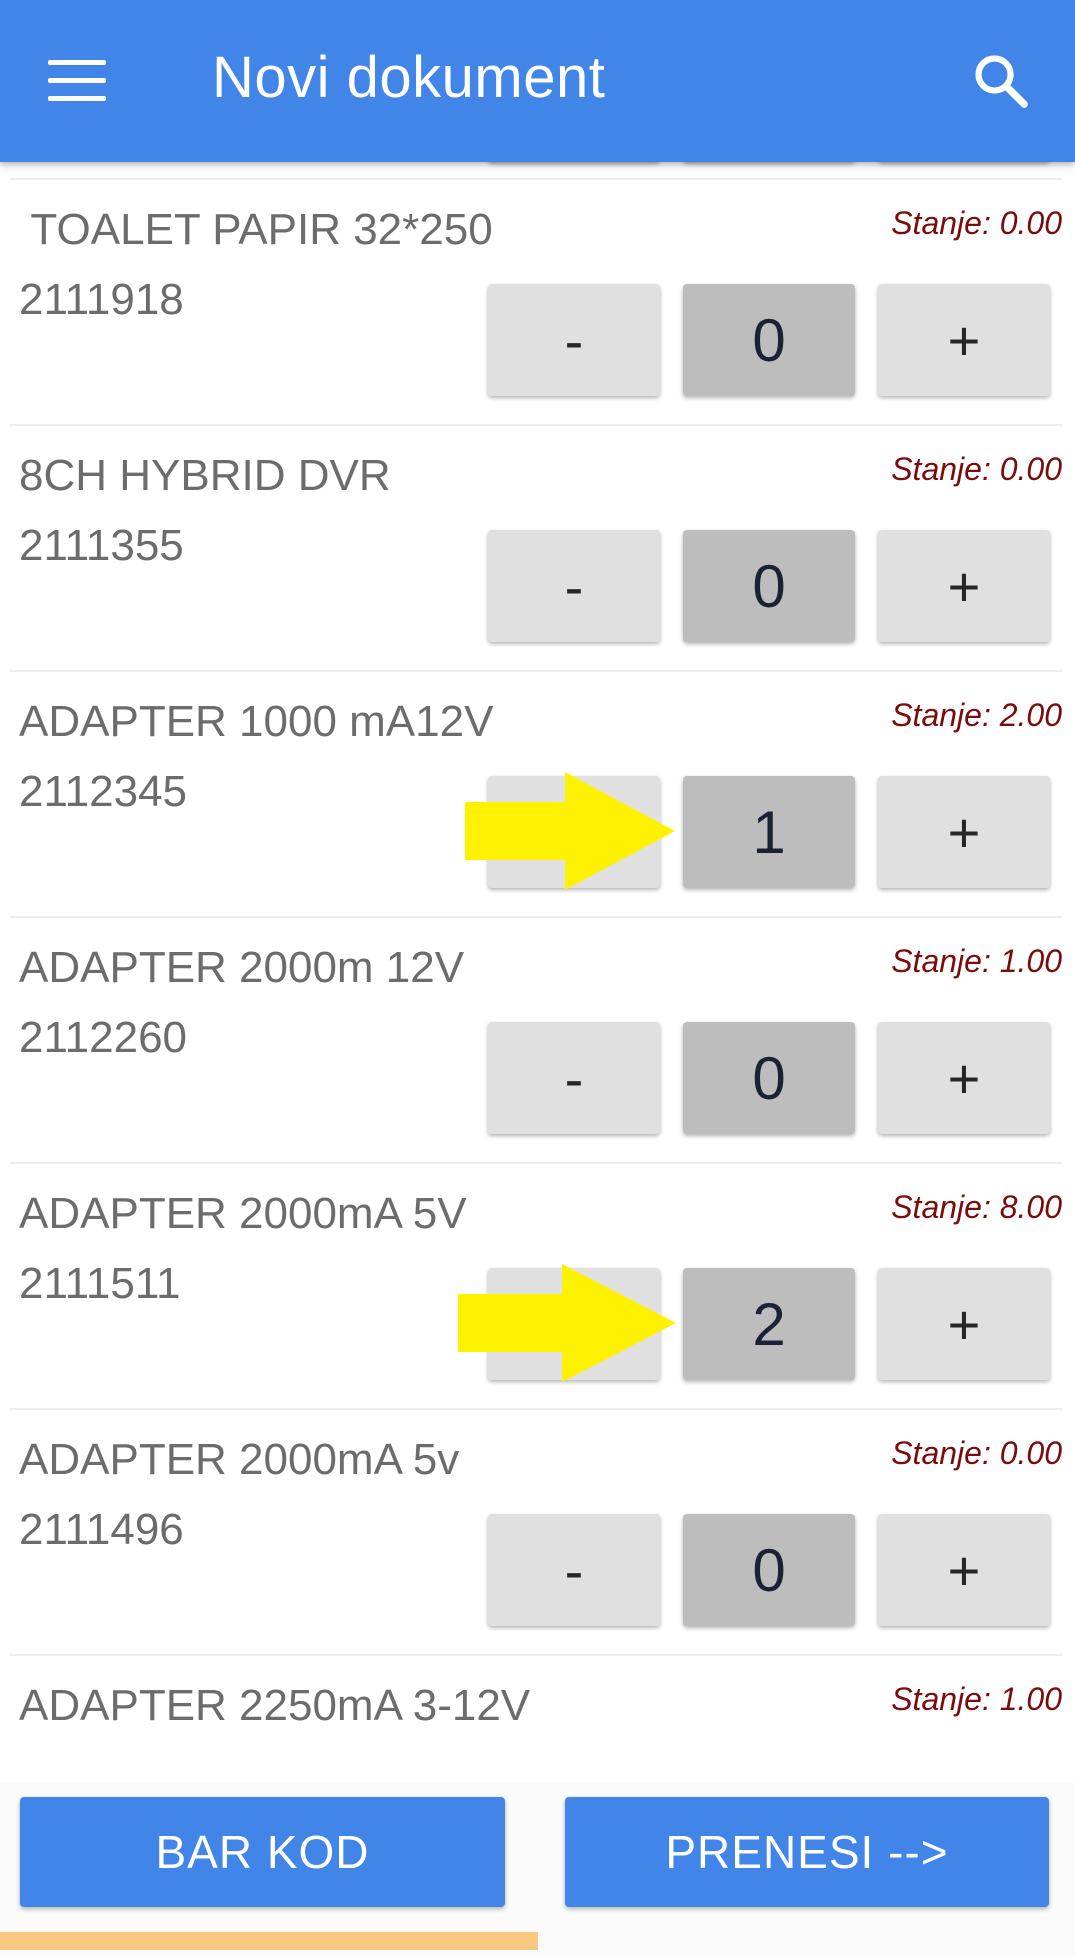 Image resolution: width=1075 pixels, height=1957 pixels. What do you see at coordinates (807, 1852) in the screenshot?
I see `transfer-button: PRENESI -->` at bounding box center [807, 1852].